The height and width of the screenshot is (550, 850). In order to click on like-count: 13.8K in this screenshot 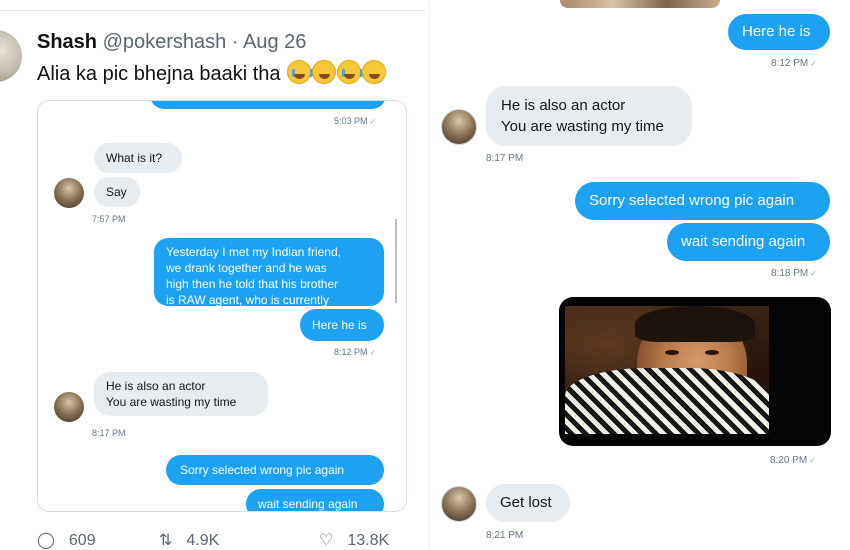, I will do `click(368, 540)`.